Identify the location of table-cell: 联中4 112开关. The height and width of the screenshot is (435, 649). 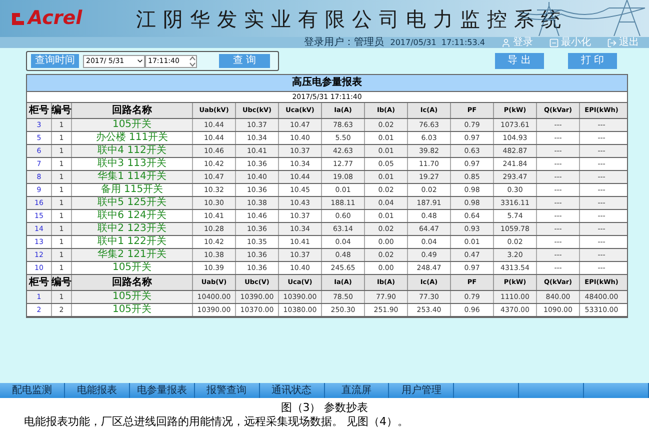
(132, 151).